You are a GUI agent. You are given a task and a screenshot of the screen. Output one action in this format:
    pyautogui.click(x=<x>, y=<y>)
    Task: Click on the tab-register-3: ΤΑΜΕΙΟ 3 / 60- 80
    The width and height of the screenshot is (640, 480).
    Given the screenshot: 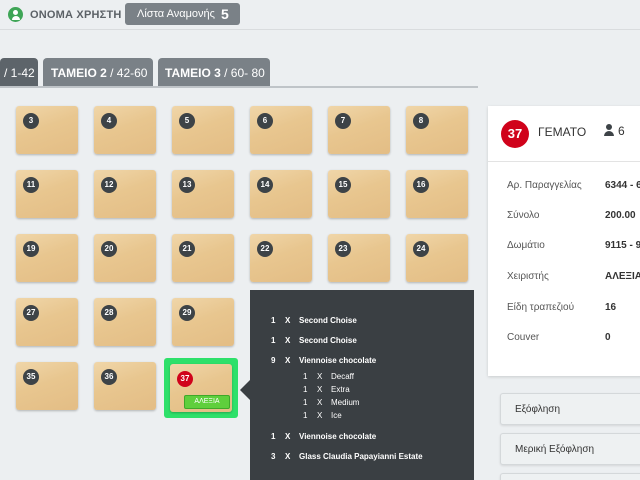 What is the action you would take?
    pyautogui.click(x=214, y=72)
    